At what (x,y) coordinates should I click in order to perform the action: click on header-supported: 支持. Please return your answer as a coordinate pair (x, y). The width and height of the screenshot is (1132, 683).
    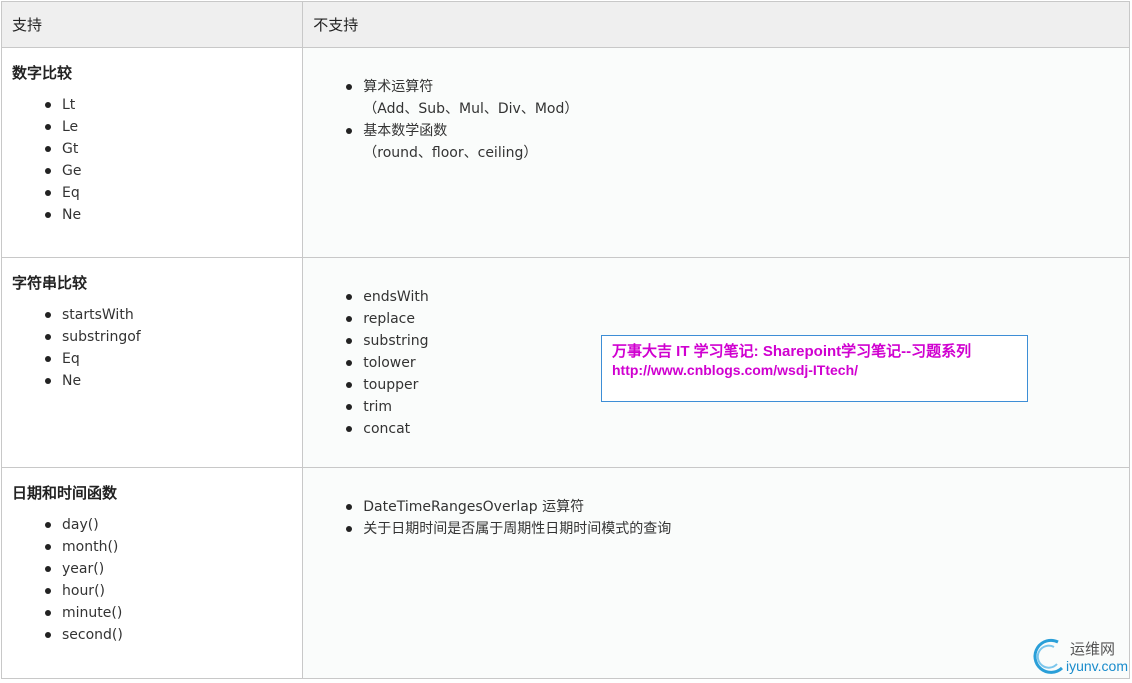
    Looking at the image, I should click on (152, 24).